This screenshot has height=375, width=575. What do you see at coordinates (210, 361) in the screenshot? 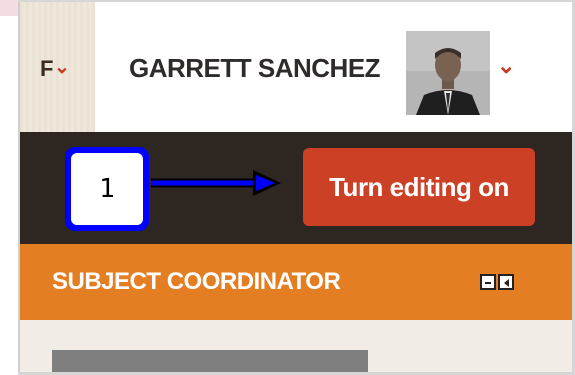
I see `content-image` at bounding box center [210, 361].